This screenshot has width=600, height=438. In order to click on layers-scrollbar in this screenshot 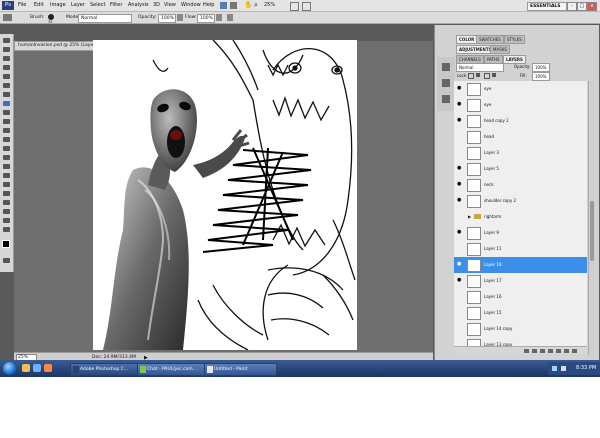, I will do `click(591, 218)`.